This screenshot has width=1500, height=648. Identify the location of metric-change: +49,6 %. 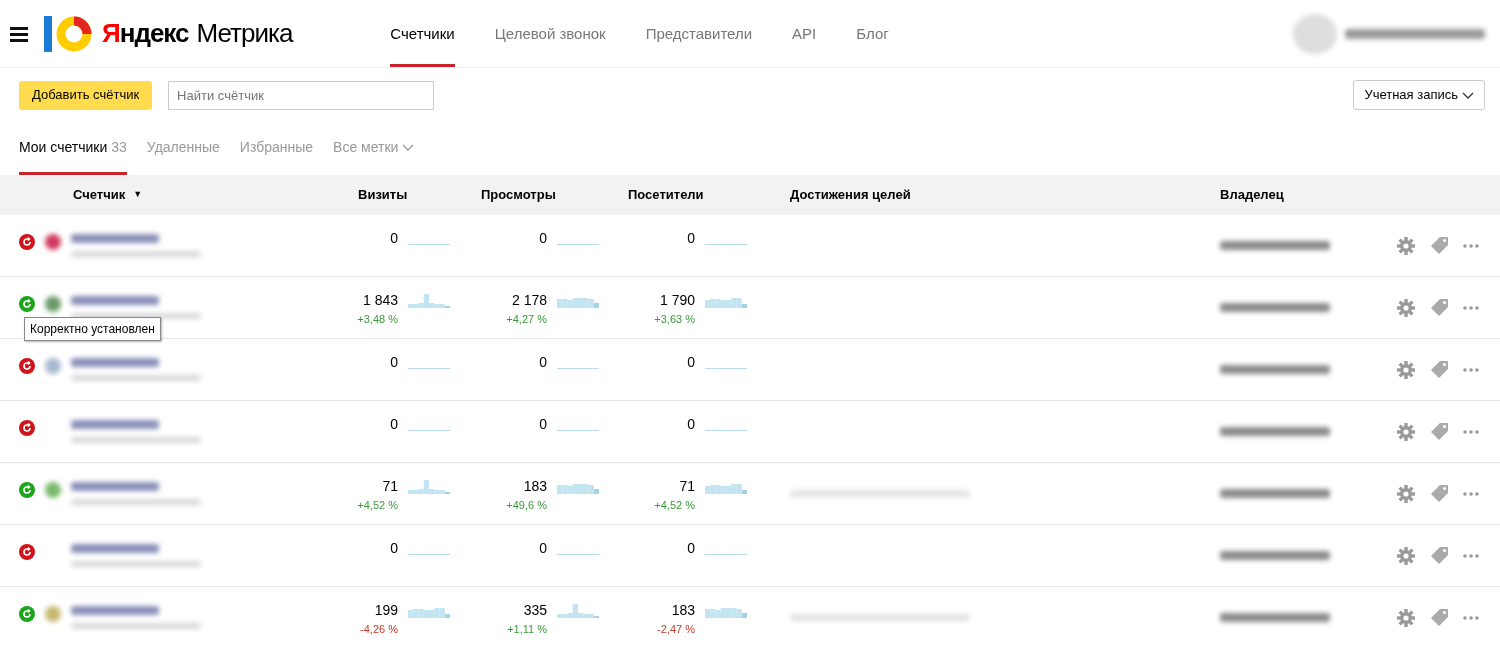
(526, 505).